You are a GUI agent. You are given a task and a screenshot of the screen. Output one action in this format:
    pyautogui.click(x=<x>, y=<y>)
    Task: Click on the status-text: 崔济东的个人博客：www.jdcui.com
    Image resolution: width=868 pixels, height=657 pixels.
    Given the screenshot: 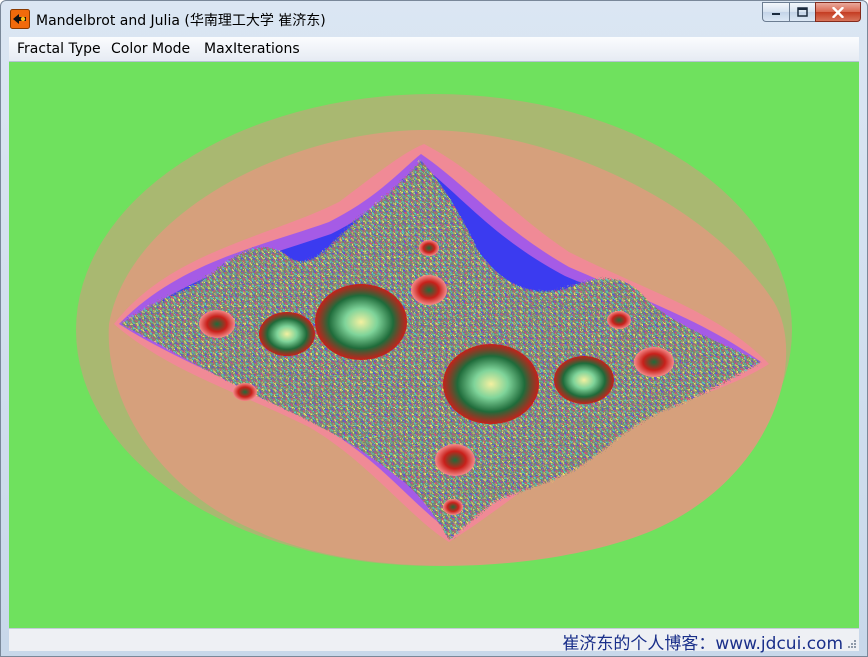 What is the action you would take?
    pyautogui.click(x=702, y=644)
    